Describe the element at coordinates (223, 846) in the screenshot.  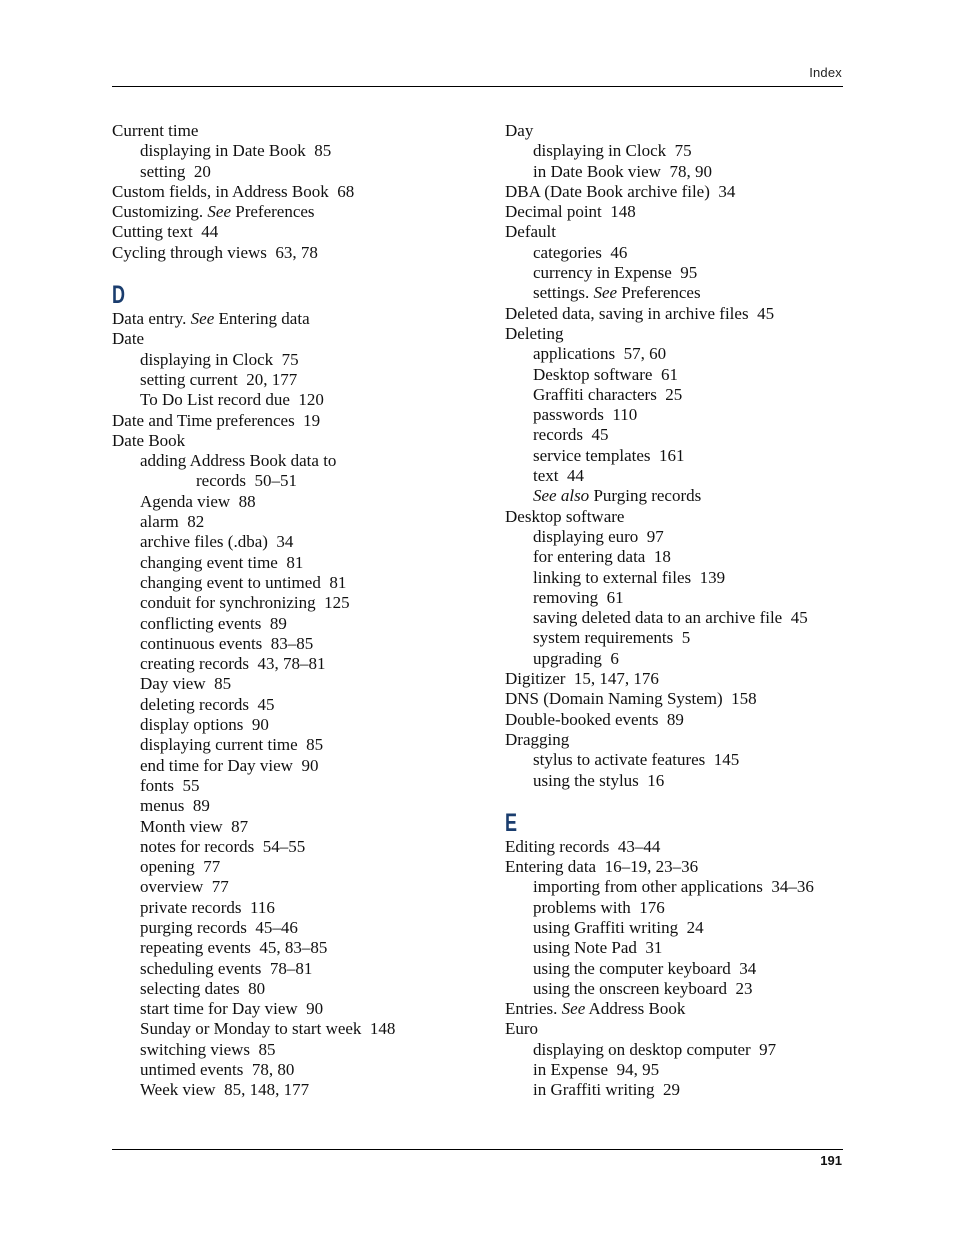
I see `entry-text: notes for records 54–55` at that location.